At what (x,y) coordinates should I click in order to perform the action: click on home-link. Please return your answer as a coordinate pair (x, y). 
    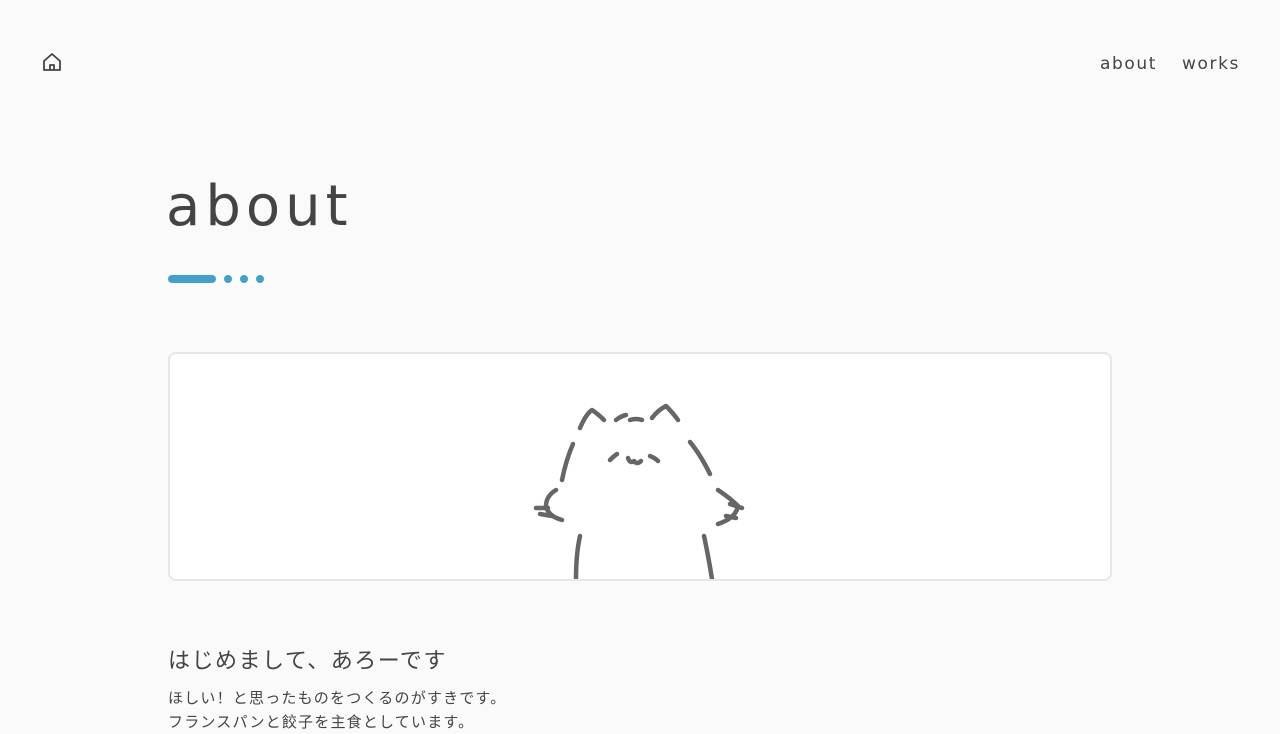
    Looking at the image, I should click on (52, 62).